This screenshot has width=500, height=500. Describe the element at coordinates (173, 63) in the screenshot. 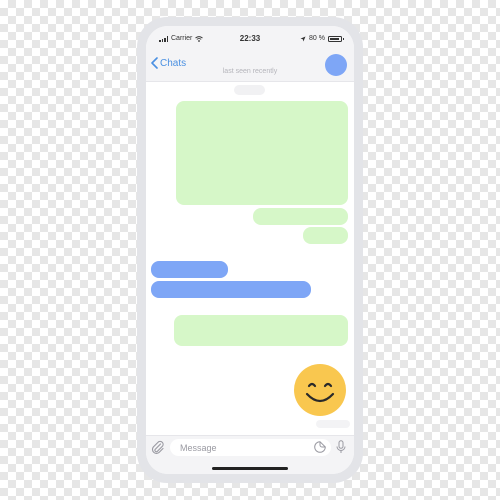

I see `back-label: Chats` at that location.